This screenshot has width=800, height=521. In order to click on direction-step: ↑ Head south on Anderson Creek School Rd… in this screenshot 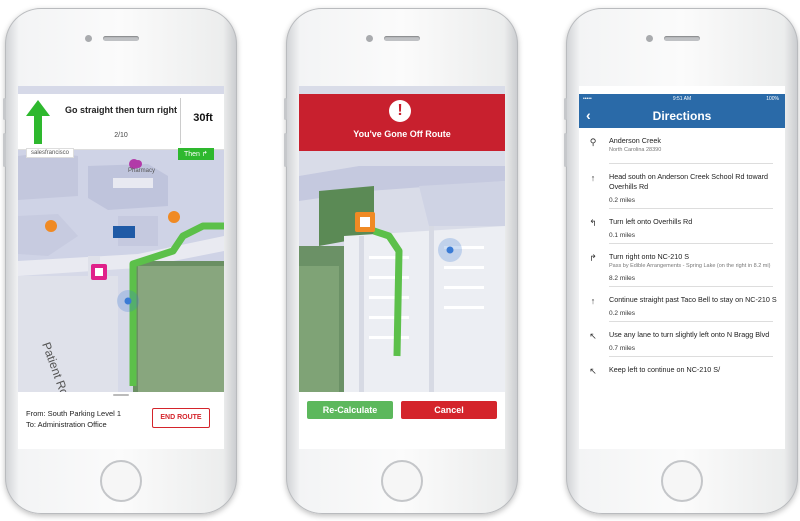, I will do `click(682, 186)`.